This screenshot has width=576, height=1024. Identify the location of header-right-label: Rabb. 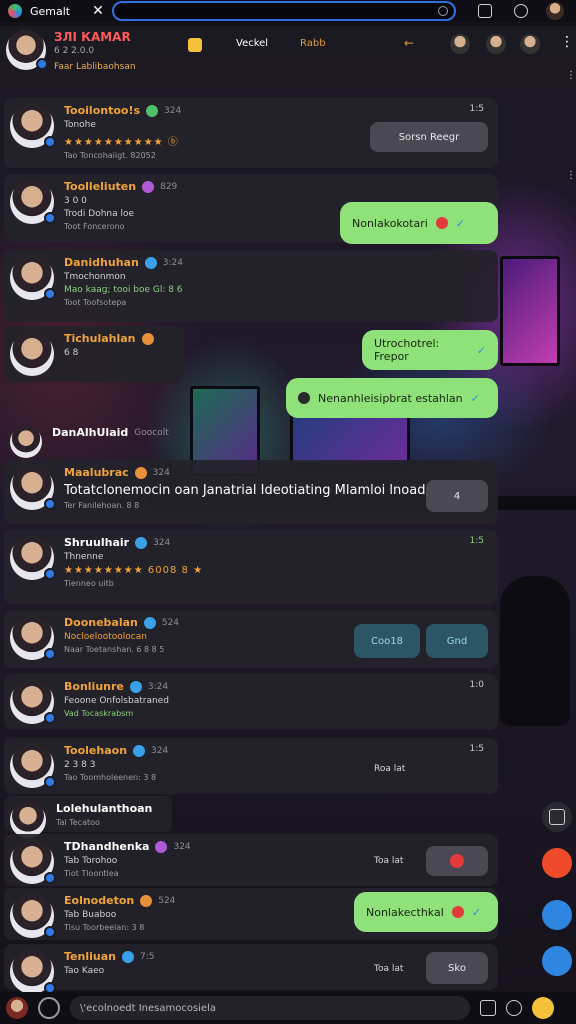
(313, 43).